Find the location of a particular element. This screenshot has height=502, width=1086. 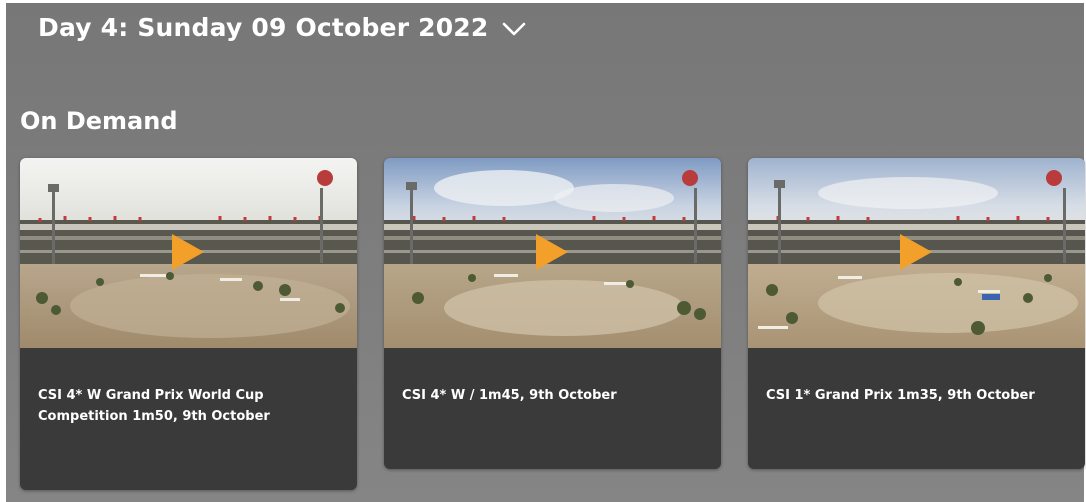

day-title: Day 4: Sunday 09 October 2022 is located at coordinates (263, 27).